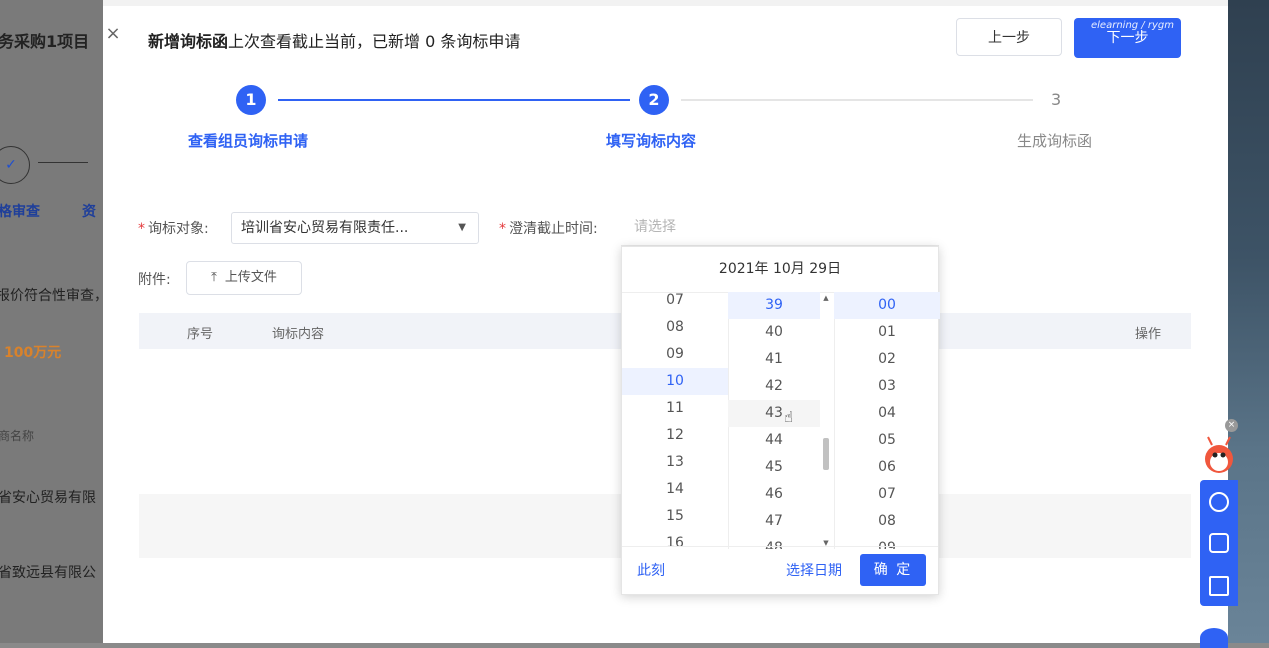  What do you see at coordinates (1219, 456) in the screenshot?
I see `mascot-icon` at bounding box center [1219, 456].